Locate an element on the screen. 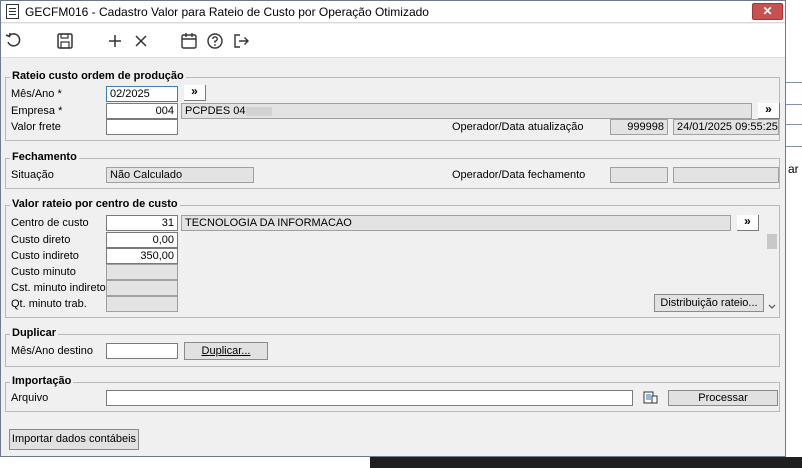  custo-indireto-input: 350,00 is located at coordinates (142, 256).